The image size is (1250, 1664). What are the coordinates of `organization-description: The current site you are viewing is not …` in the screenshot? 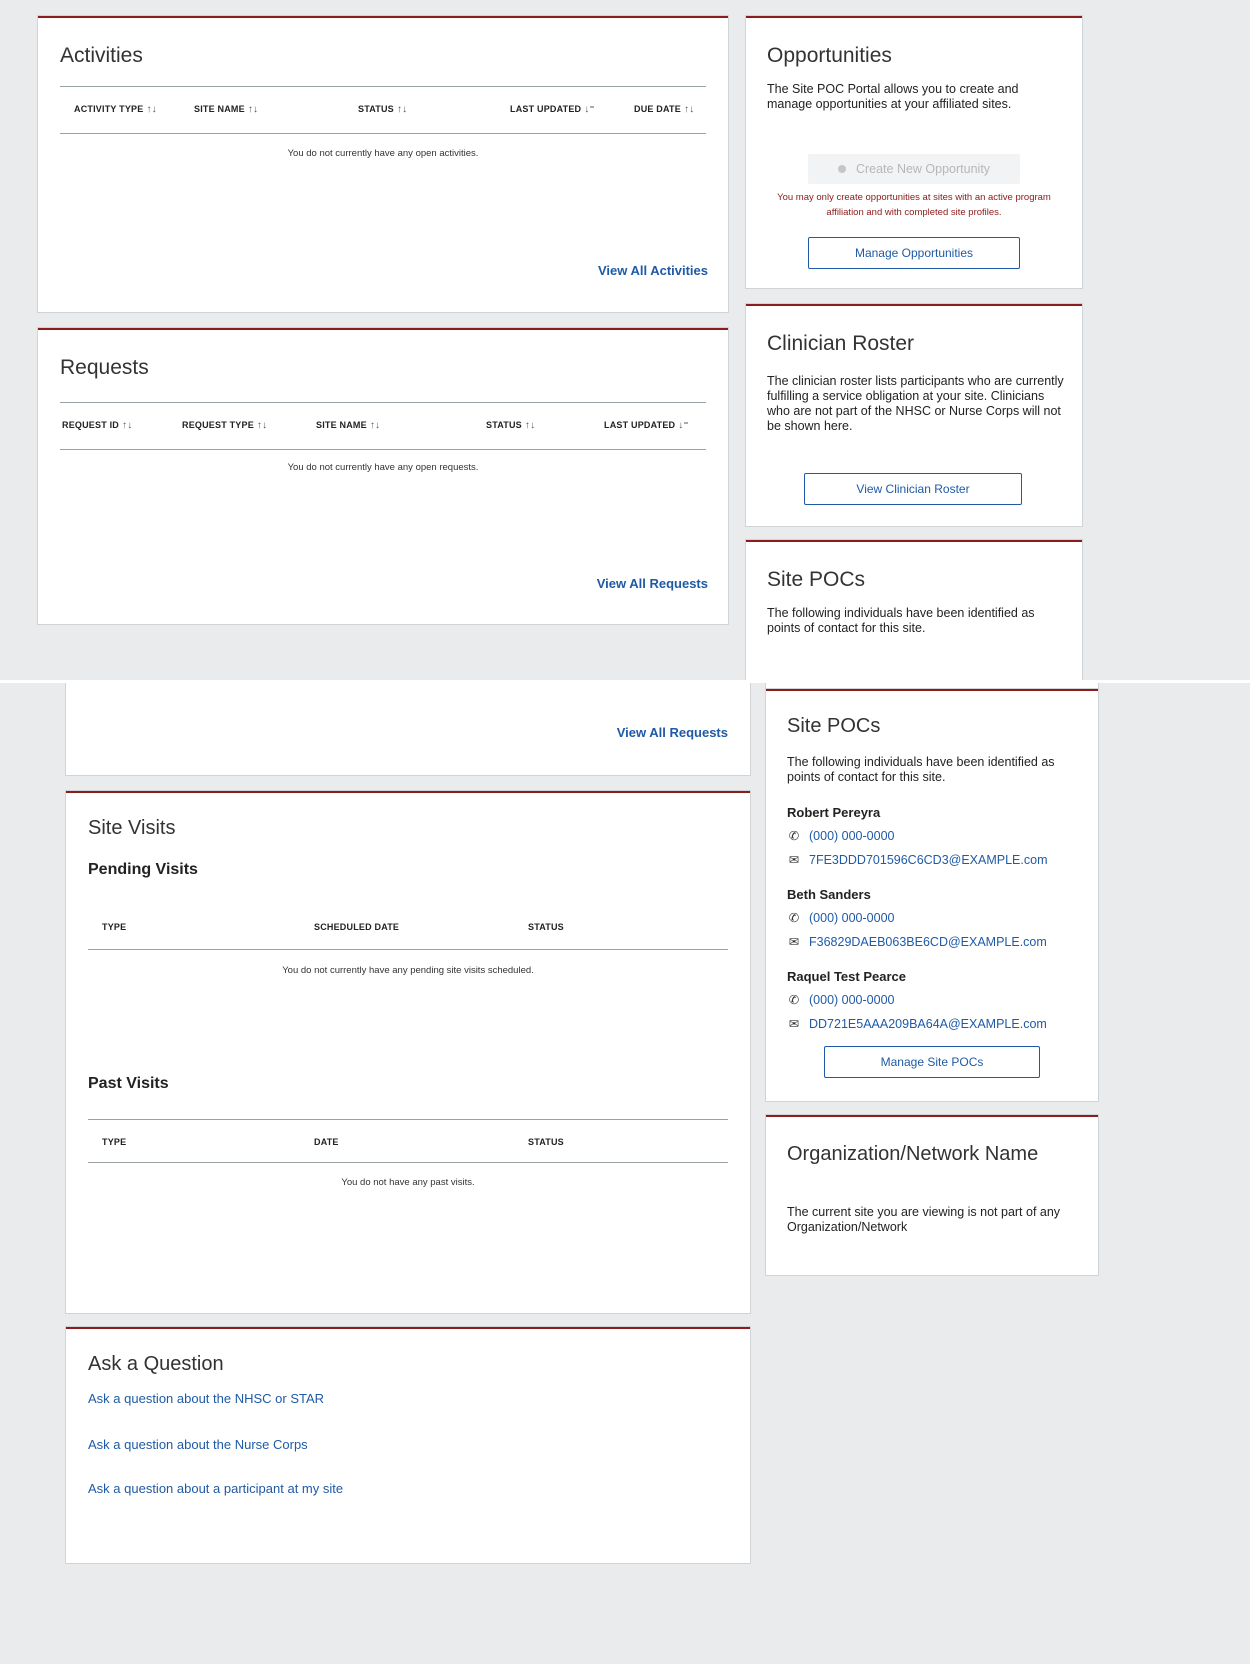 It's located at (924, 1219).